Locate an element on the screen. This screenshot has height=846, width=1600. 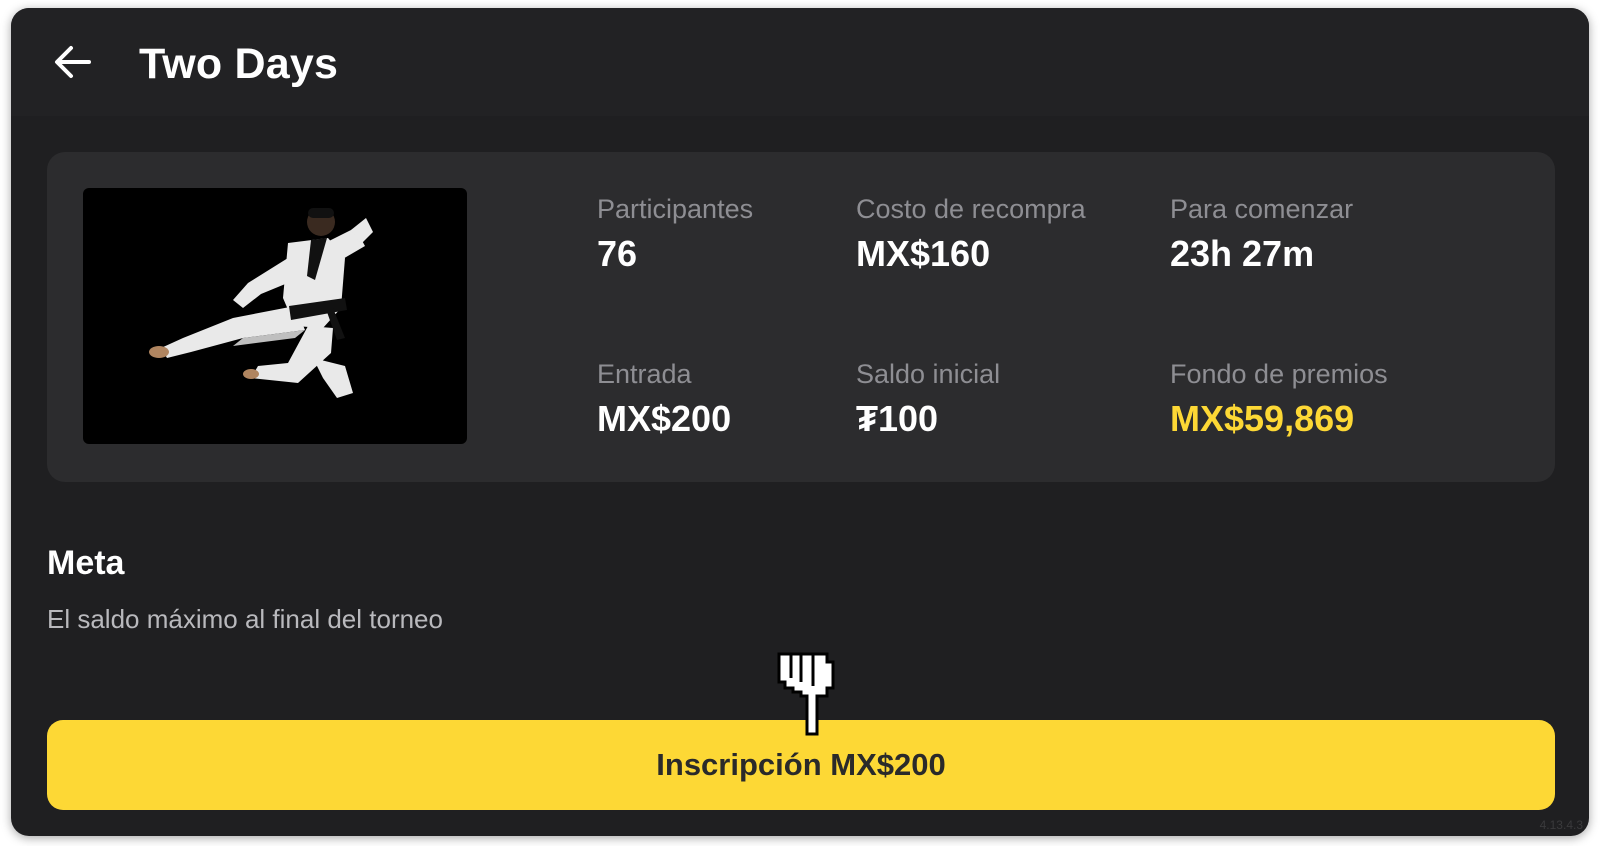
stat-value: 23h 27m is located at coordinates (1242, 253).